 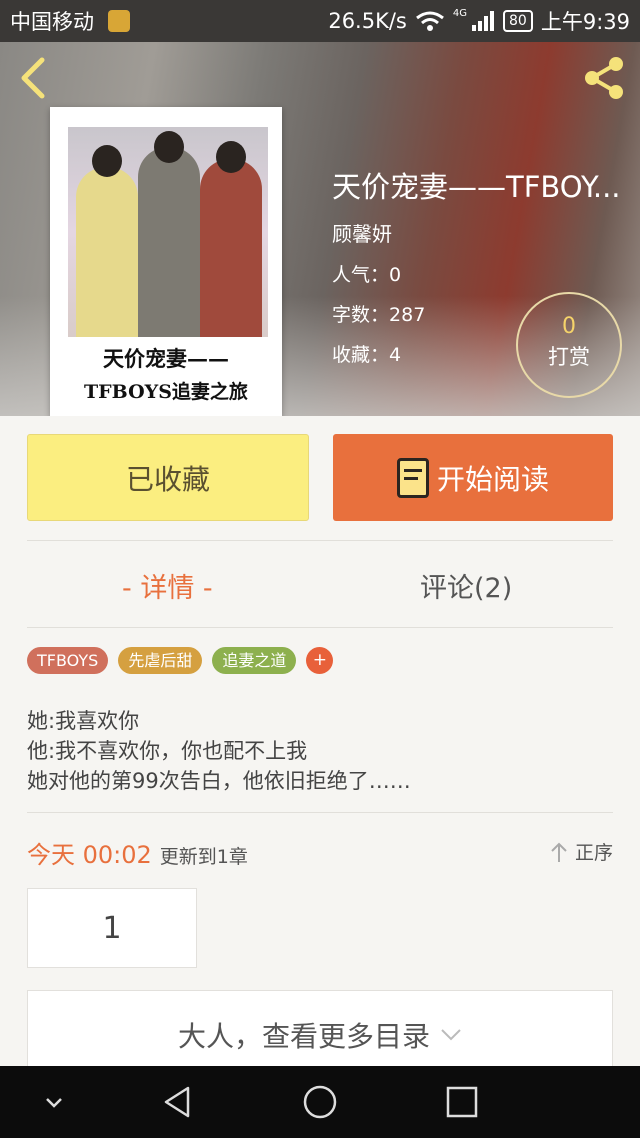 I want to click on nav-recent-icon, so click(x=462, y=1102).